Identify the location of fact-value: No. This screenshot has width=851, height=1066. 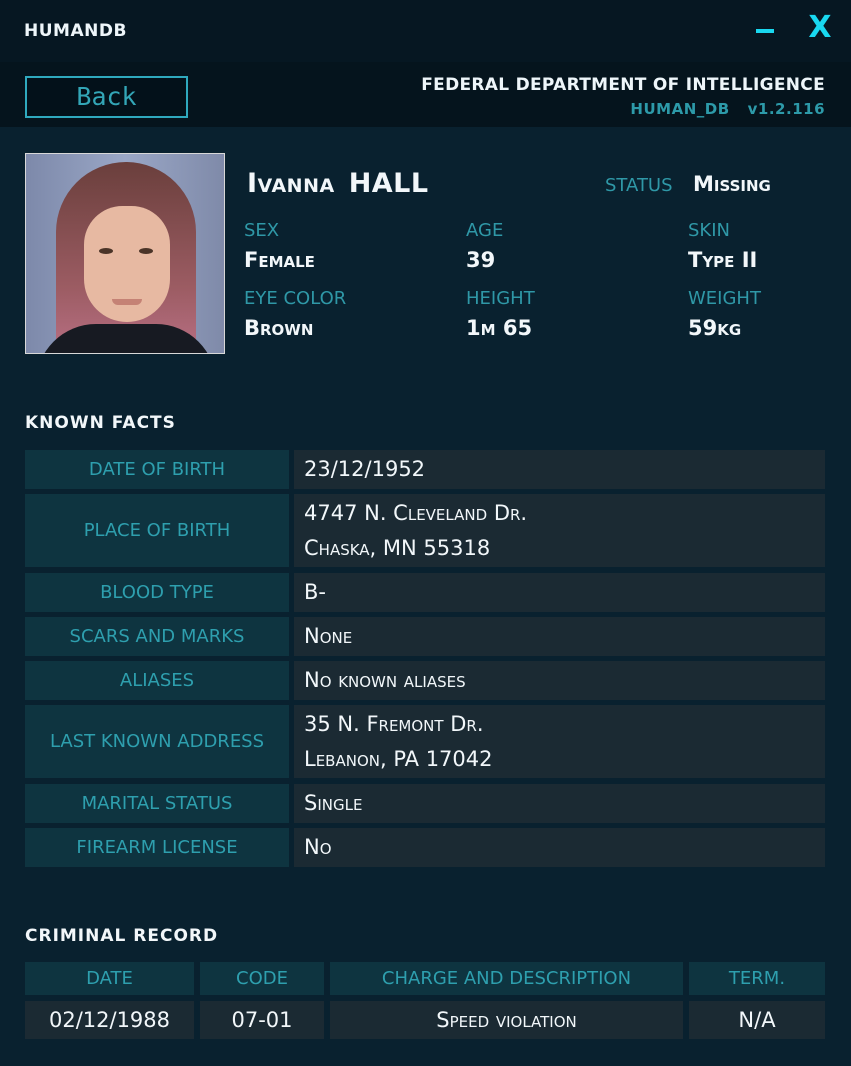
(559, 847).